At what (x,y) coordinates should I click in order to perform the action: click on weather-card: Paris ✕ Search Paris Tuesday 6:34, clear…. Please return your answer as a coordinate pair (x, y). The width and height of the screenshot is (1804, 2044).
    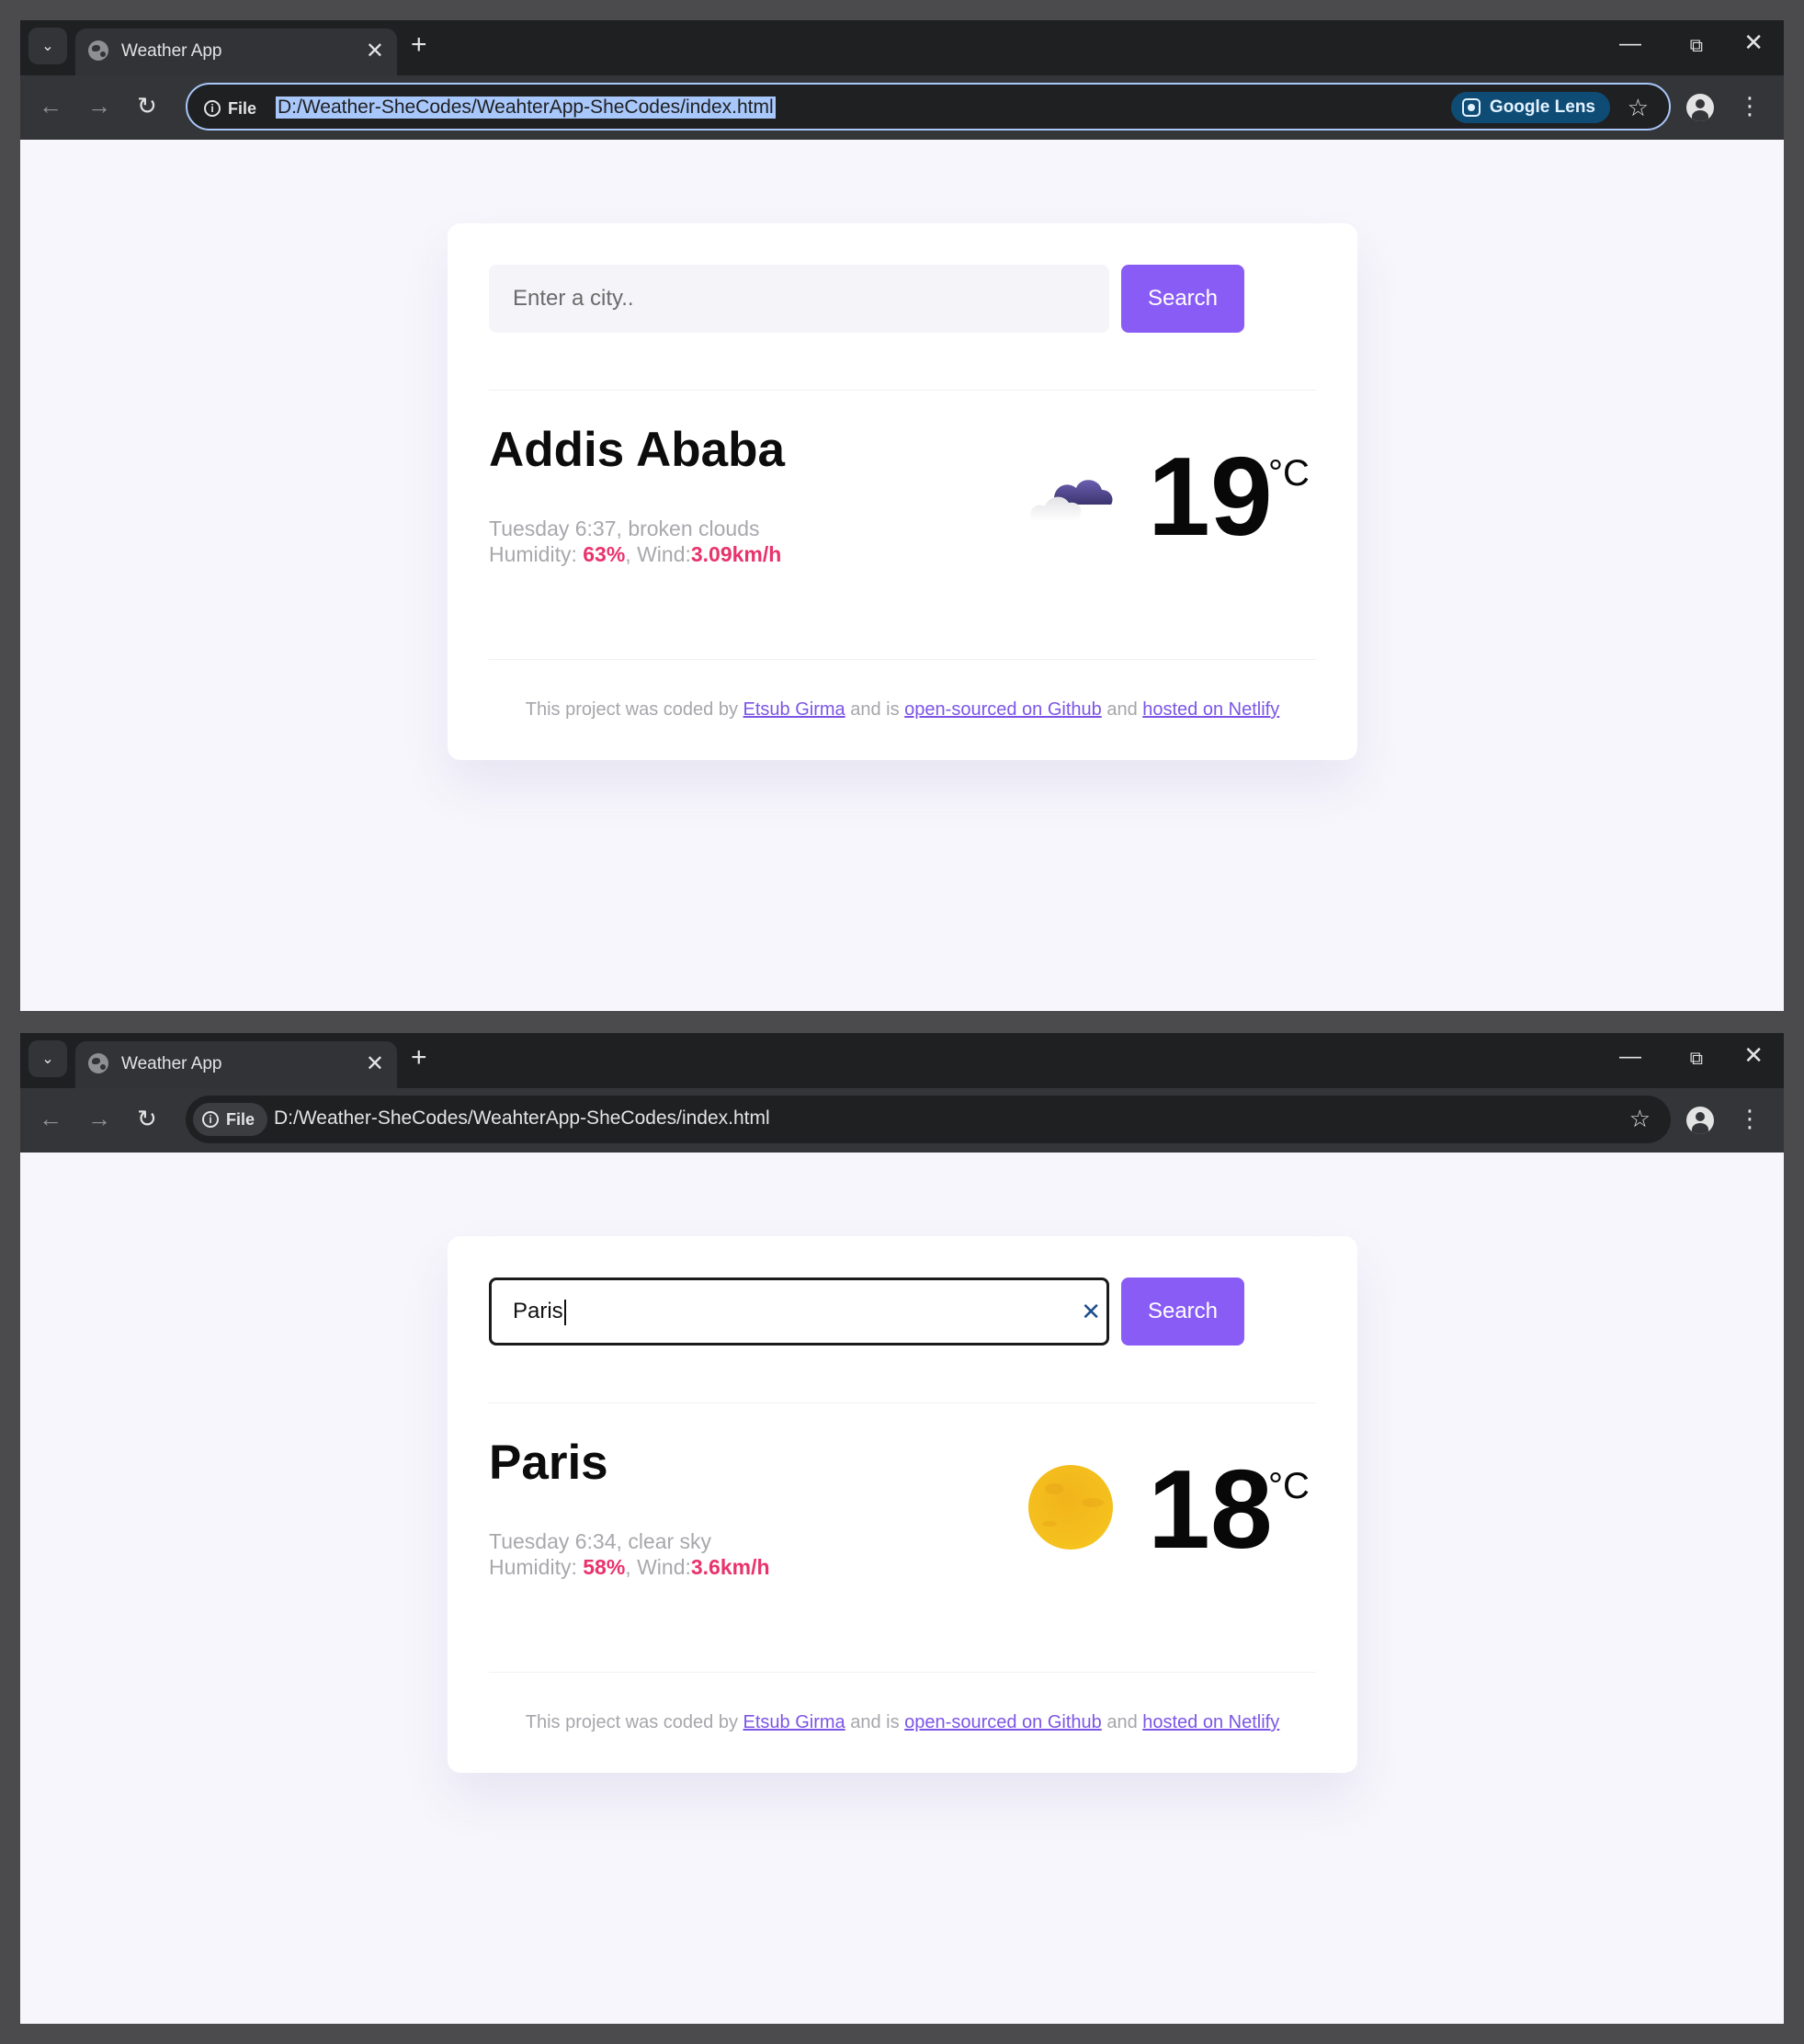
    Looking at the image, I should click on (902, 1504).